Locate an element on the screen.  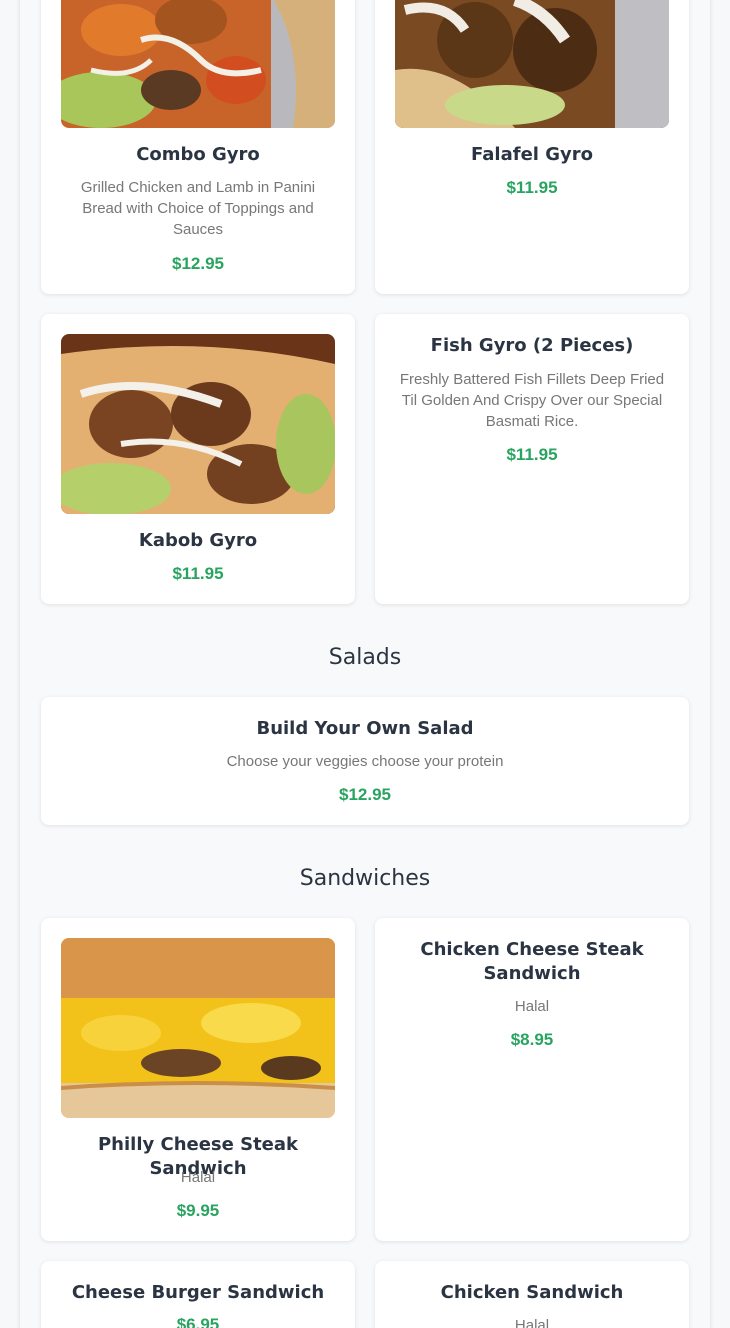
item-name: Cheese Burger Sandwich is located at coordinates (198, 1292).